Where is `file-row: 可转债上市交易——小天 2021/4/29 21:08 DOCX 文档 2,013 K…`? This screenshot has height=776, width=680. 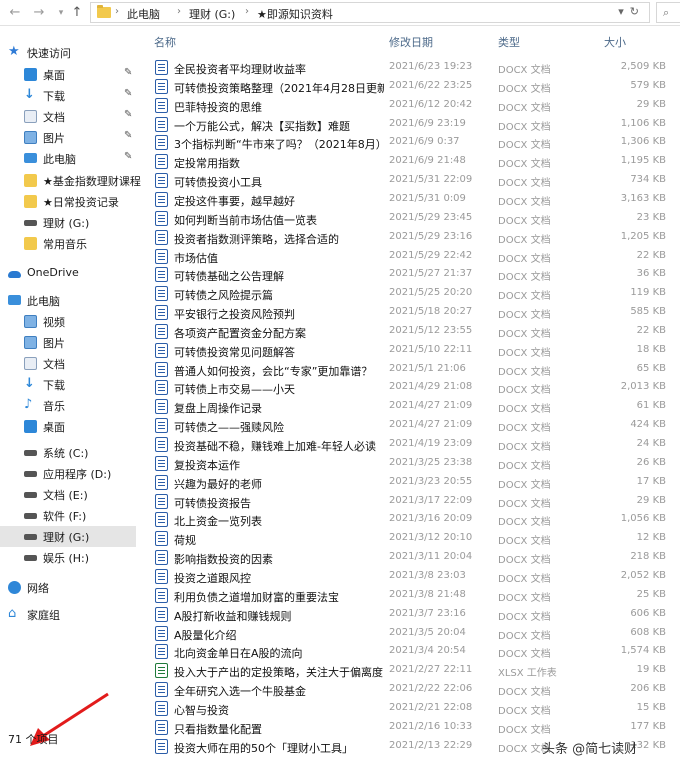 file-row: 可转债上市交易——小天 2021/4/29 21:08 DOCX 文档 2,013 K… is located at coordinates (413, 387).